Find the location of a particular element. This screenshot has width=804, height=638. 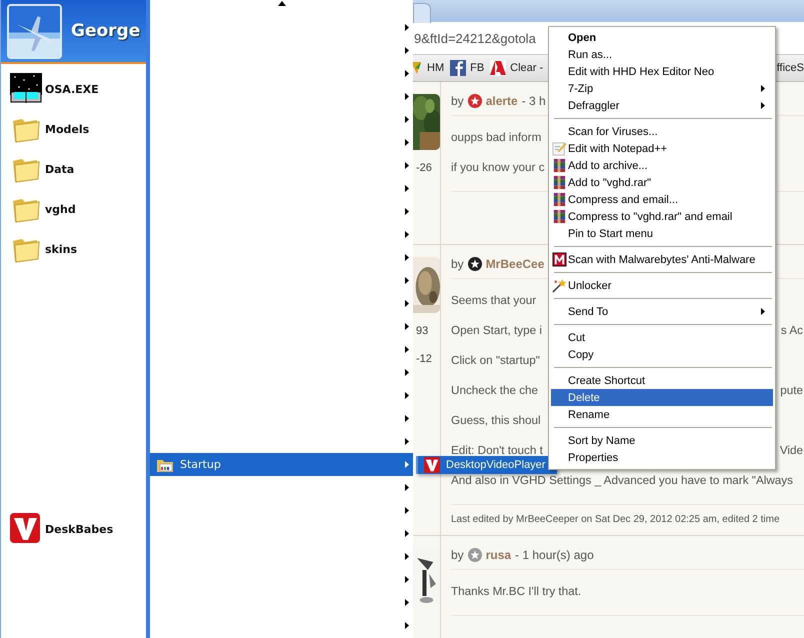

post-text: if you know your c is located at coordinates (498, 168).